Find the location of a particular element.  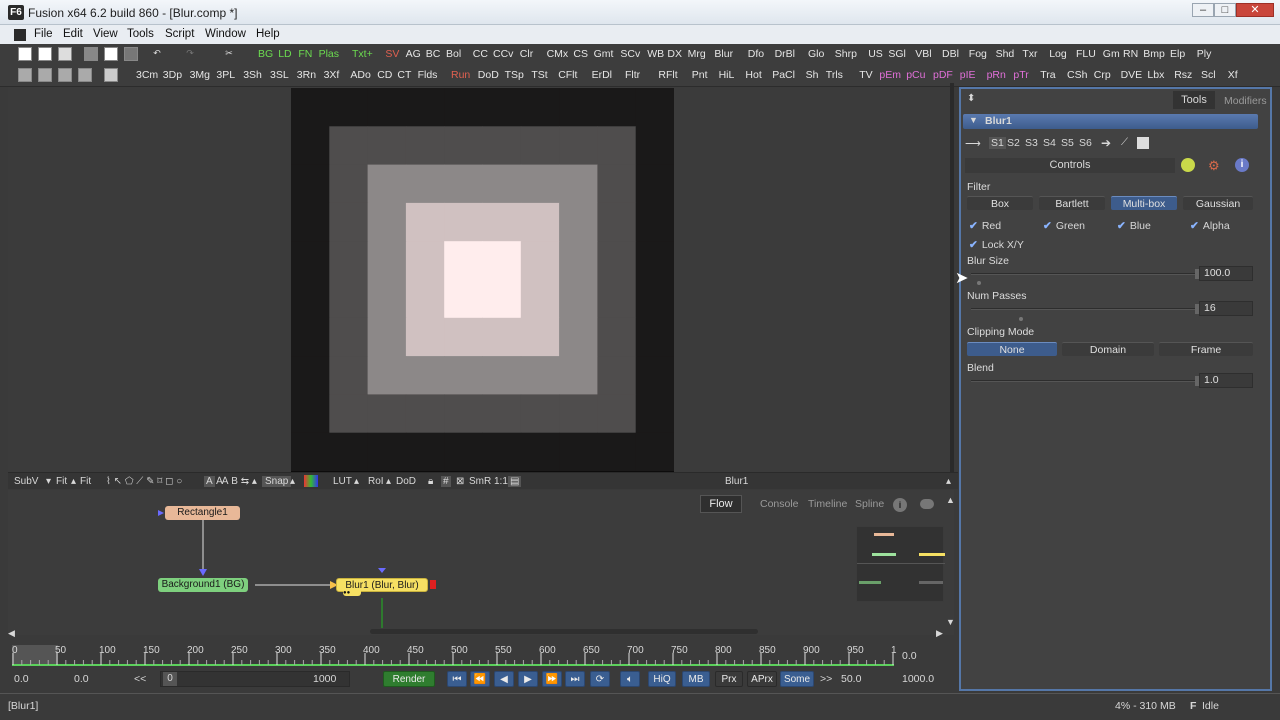

blur-size-field: 100.0 is located at coordinates (1226, 273).